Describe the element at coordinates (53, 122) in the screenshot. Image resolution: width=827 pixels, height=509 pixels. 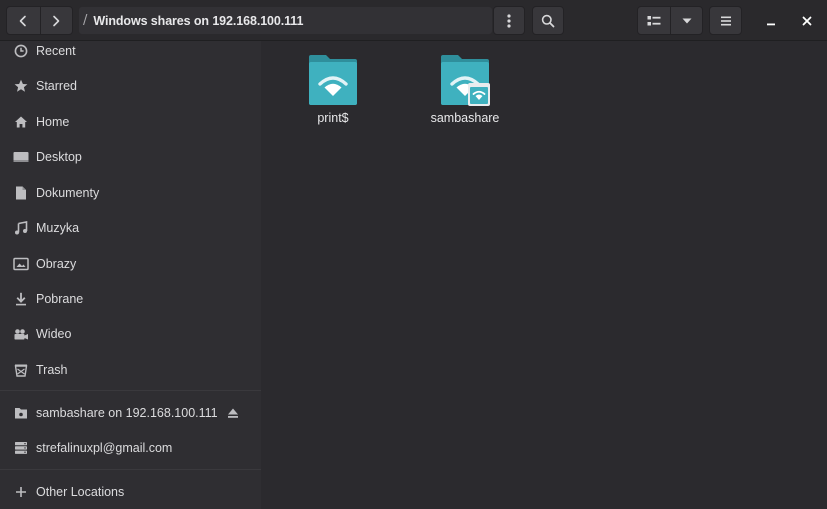
I see `sidebar-item-label: Home` at that location.